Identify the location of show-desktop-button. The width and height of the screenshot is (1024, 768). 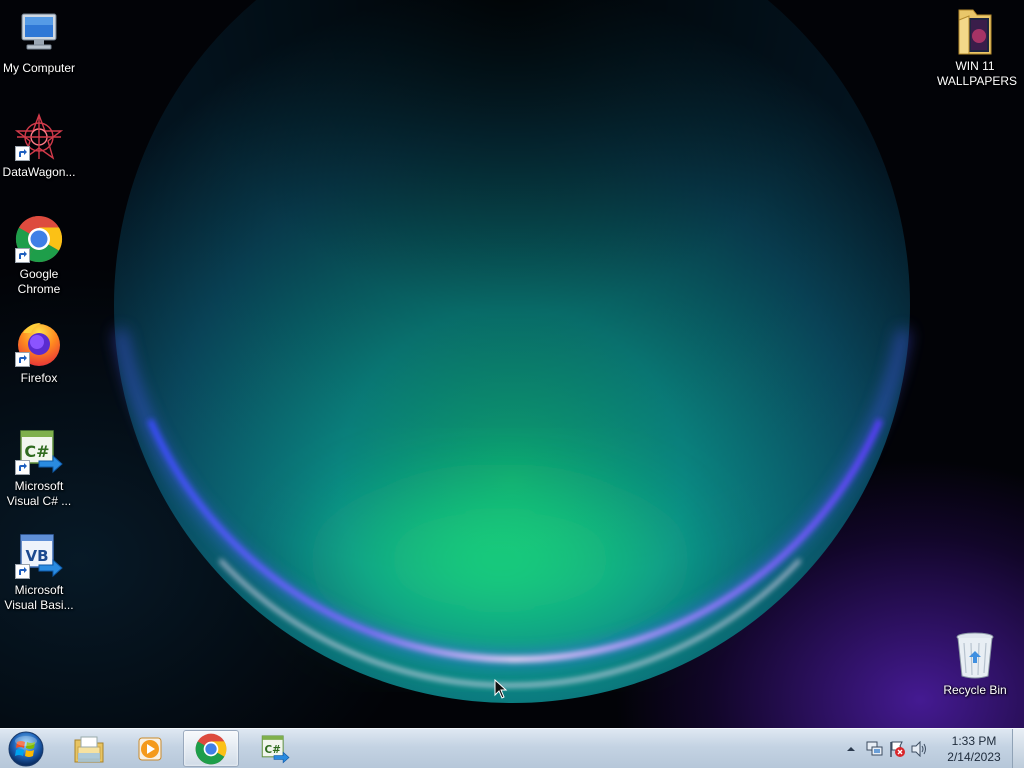
(1018, 748).